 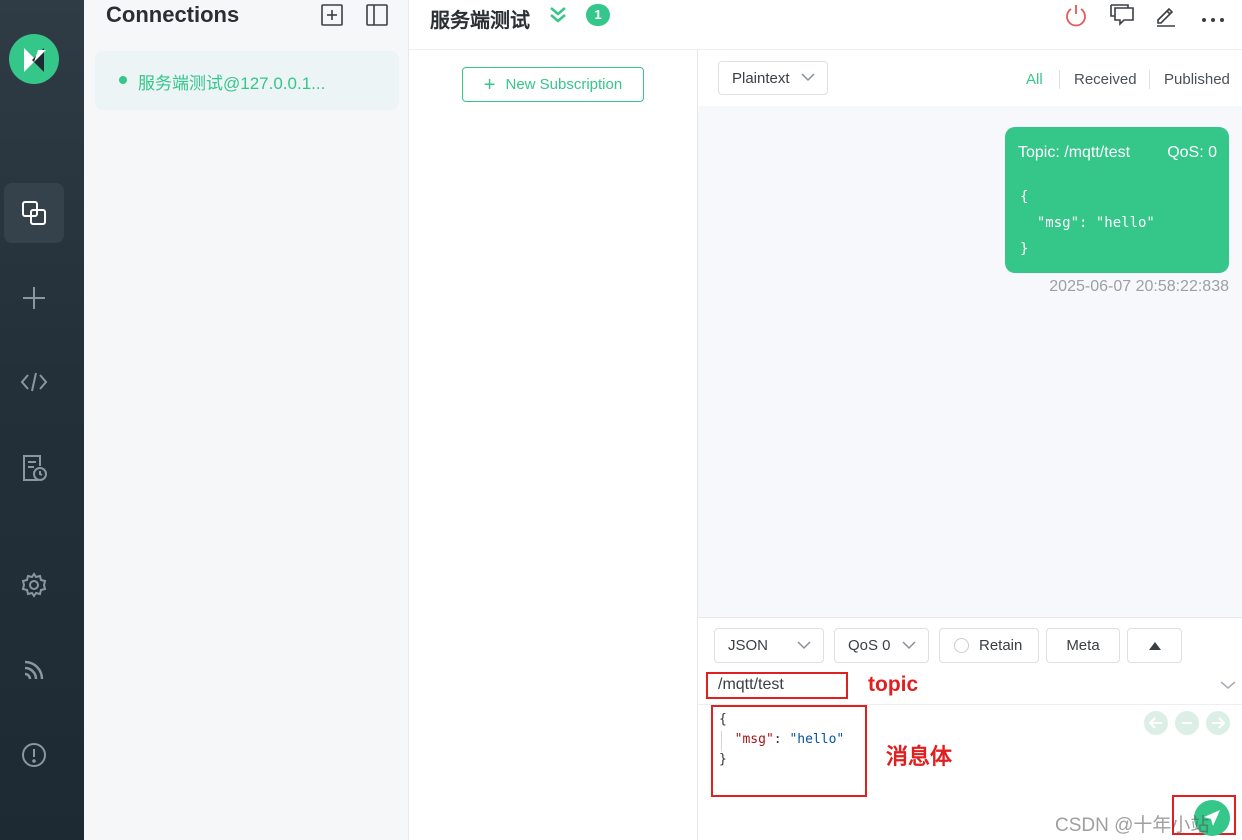 What do you see at coordinates (970, 687) in the screenshot?
I see `topic-row: /mqtt/test topic` at bounding box center [970, 687].